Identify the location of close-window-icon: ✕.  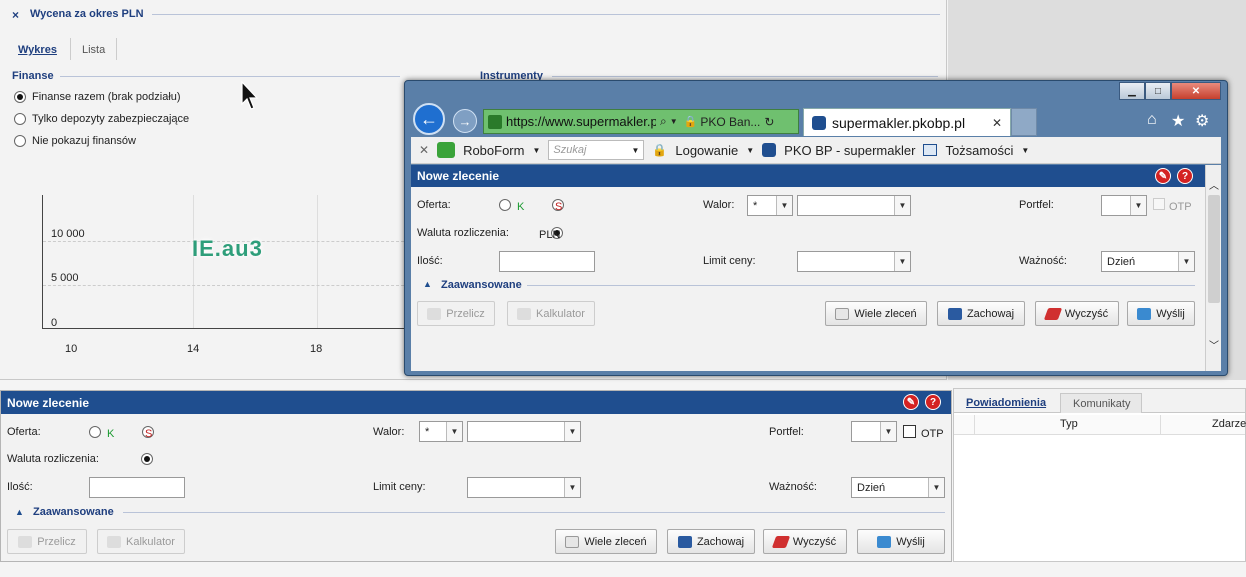
(1196, 91).